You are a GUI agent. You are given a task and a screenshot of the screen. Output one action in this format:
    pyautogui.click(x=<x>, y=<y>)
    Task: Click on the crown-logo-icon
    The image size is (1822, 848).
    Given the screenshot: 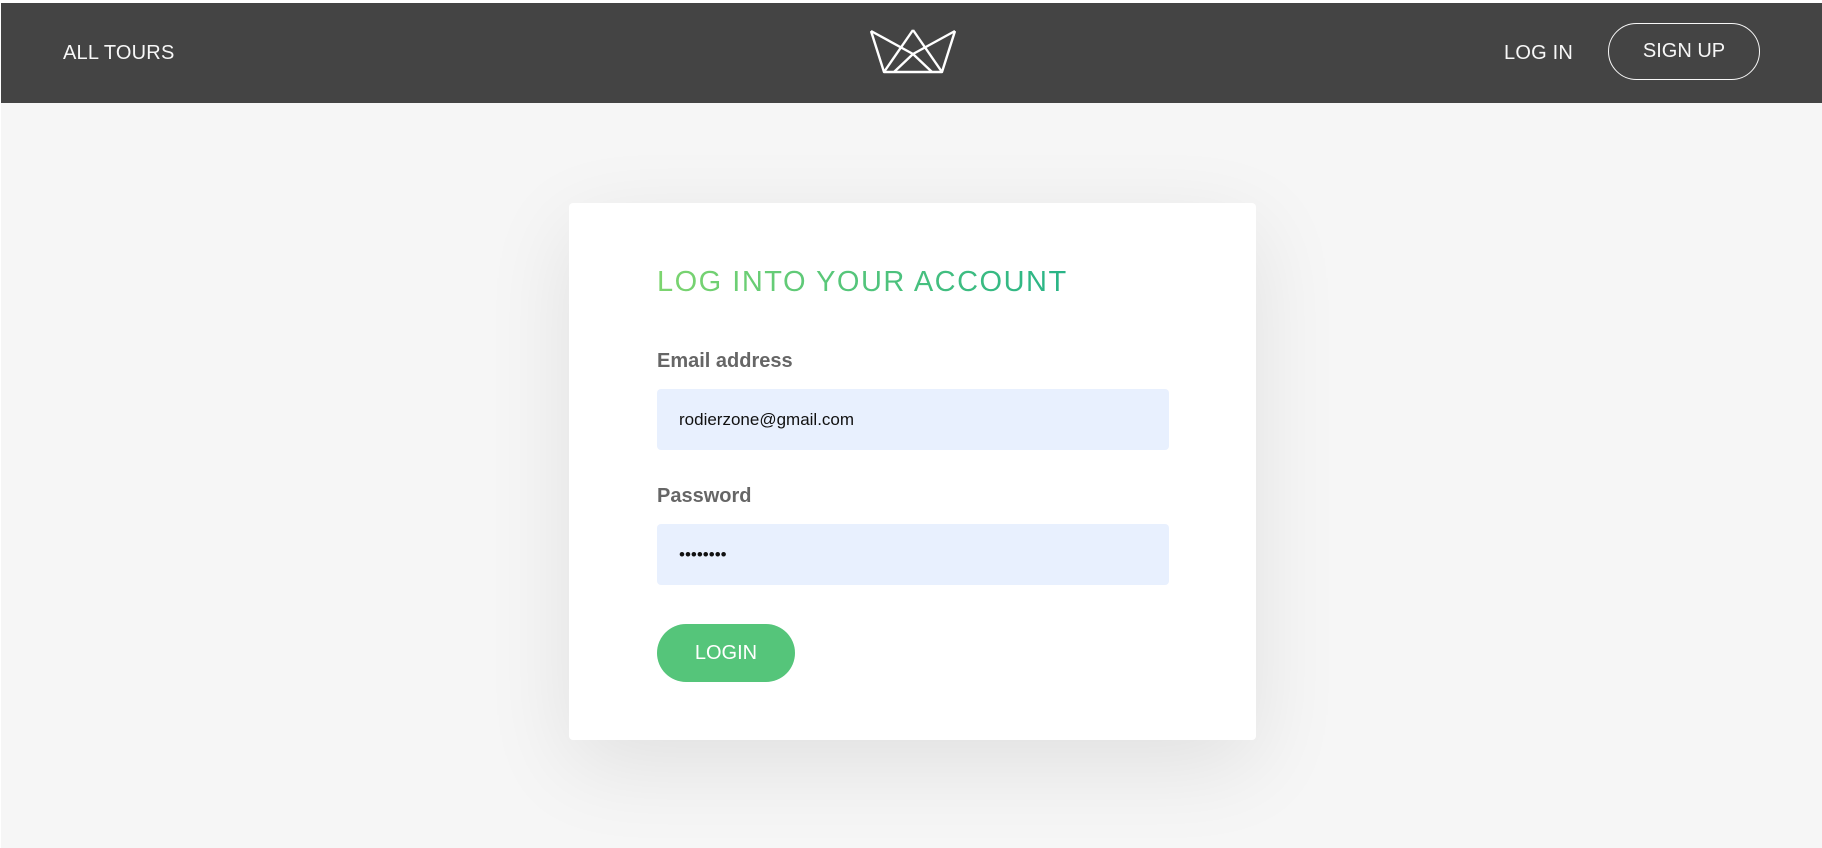 What is the action you would take?
    pyautogui.click(x=913, y=51)
    